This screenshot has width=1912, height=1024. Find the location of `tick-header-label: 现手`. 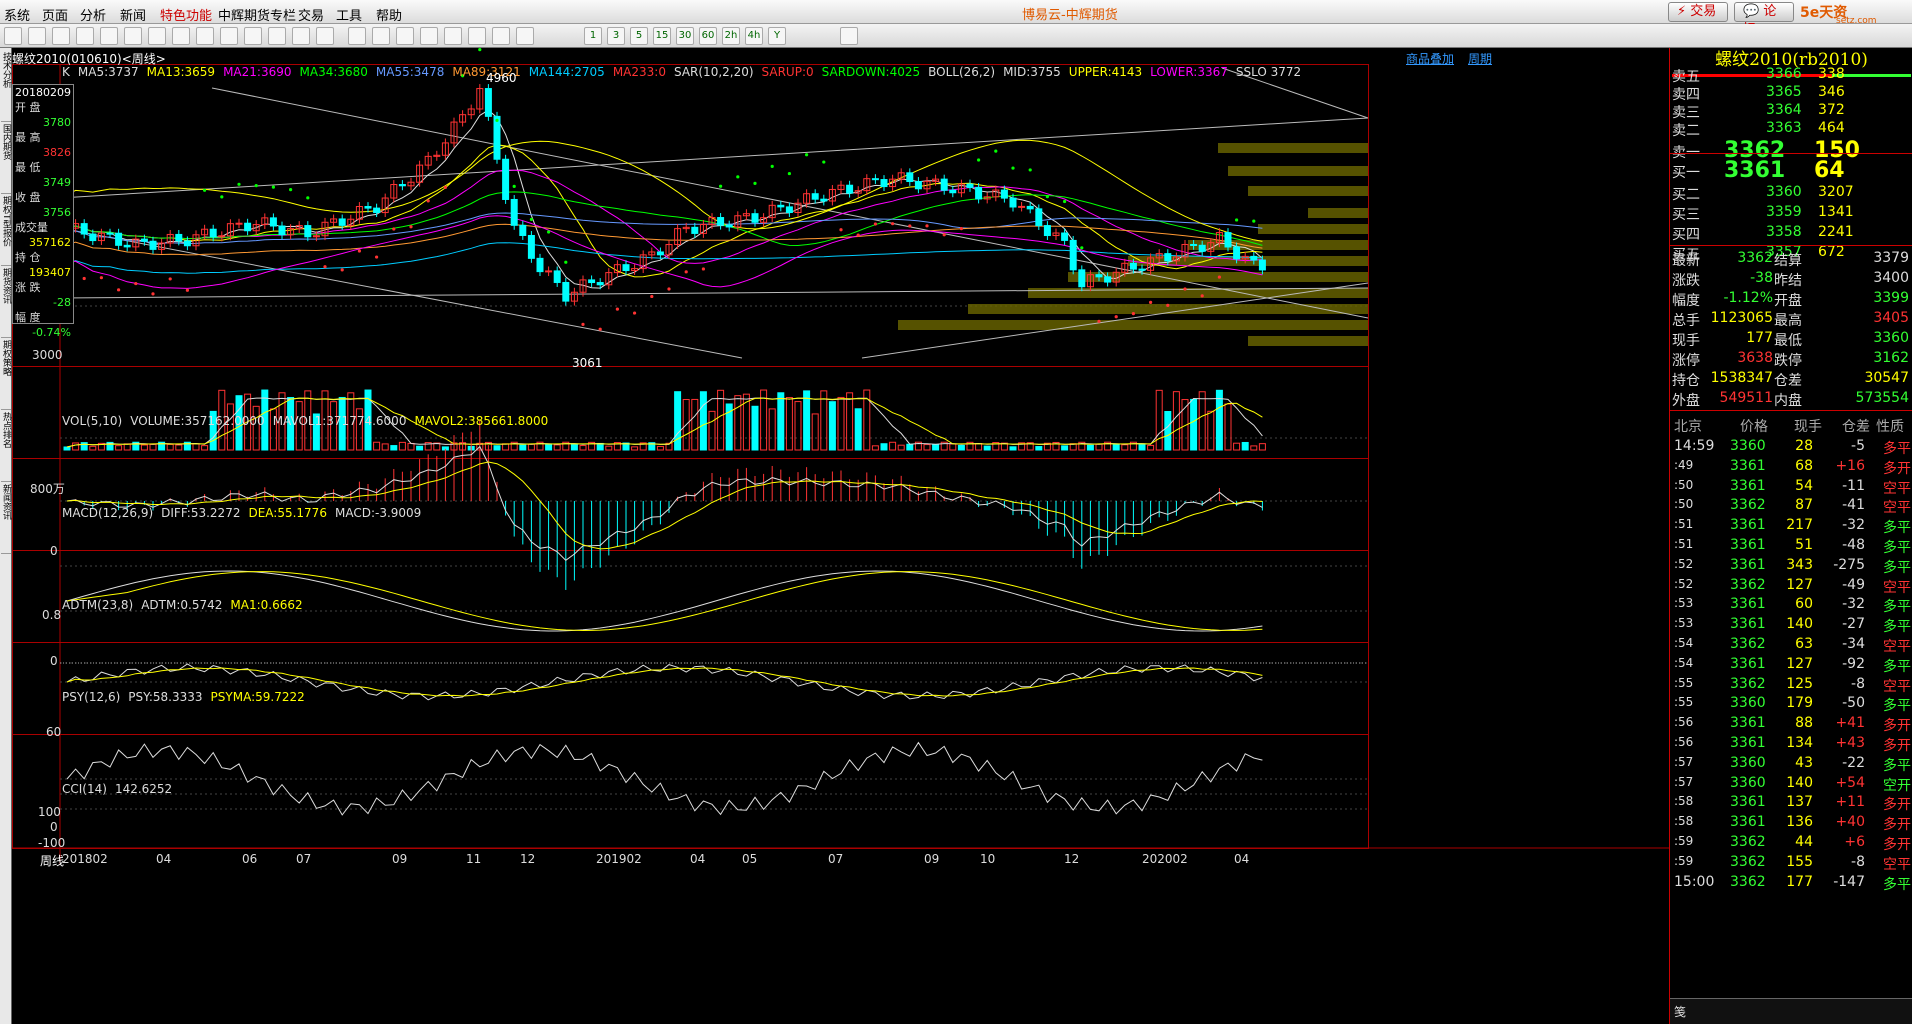

tick-header-label: 现手 is located at coordinates (1808, 427).